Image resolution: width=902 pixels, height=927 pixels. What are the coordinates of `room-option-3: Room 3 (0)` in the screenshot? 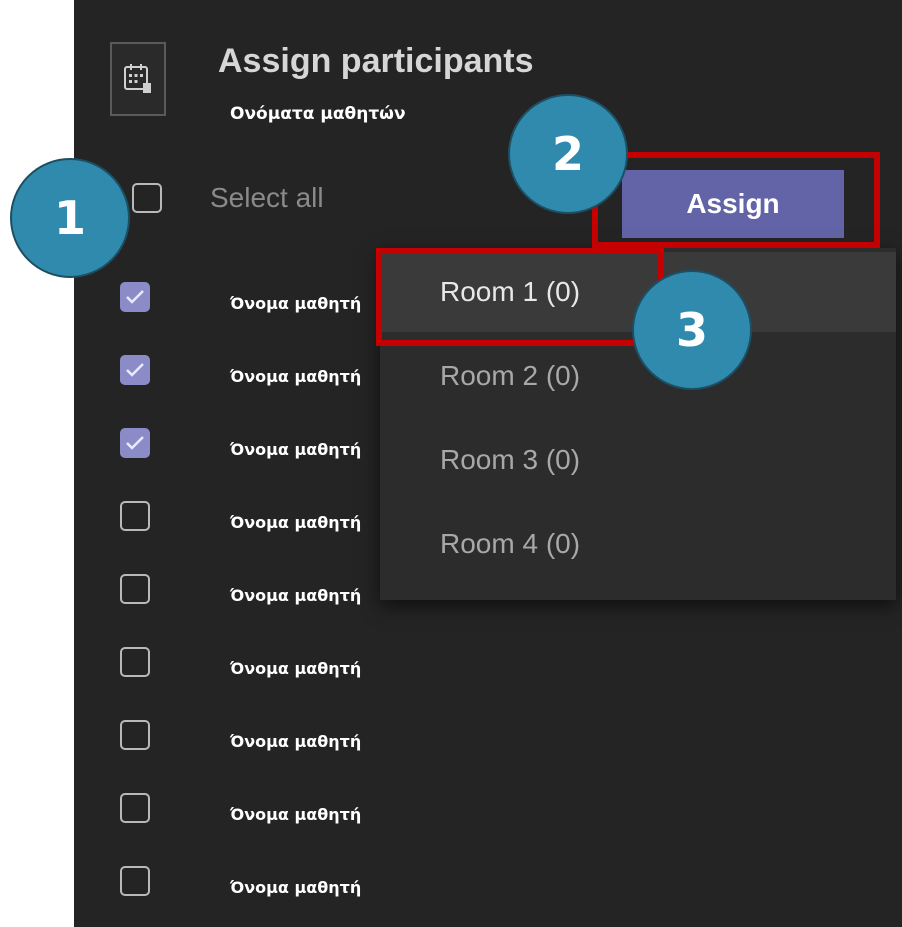 It's located at (638, 460).